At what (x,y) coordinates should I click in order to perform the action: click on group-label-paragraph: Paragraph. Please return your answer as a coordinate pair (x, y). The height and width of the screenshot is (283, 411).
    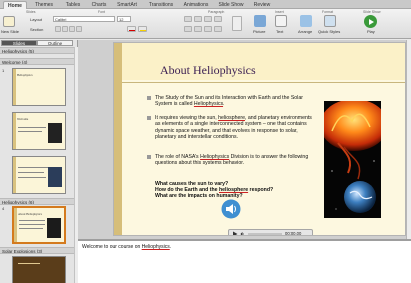
    Looking at the image, I should click on (216, 12).